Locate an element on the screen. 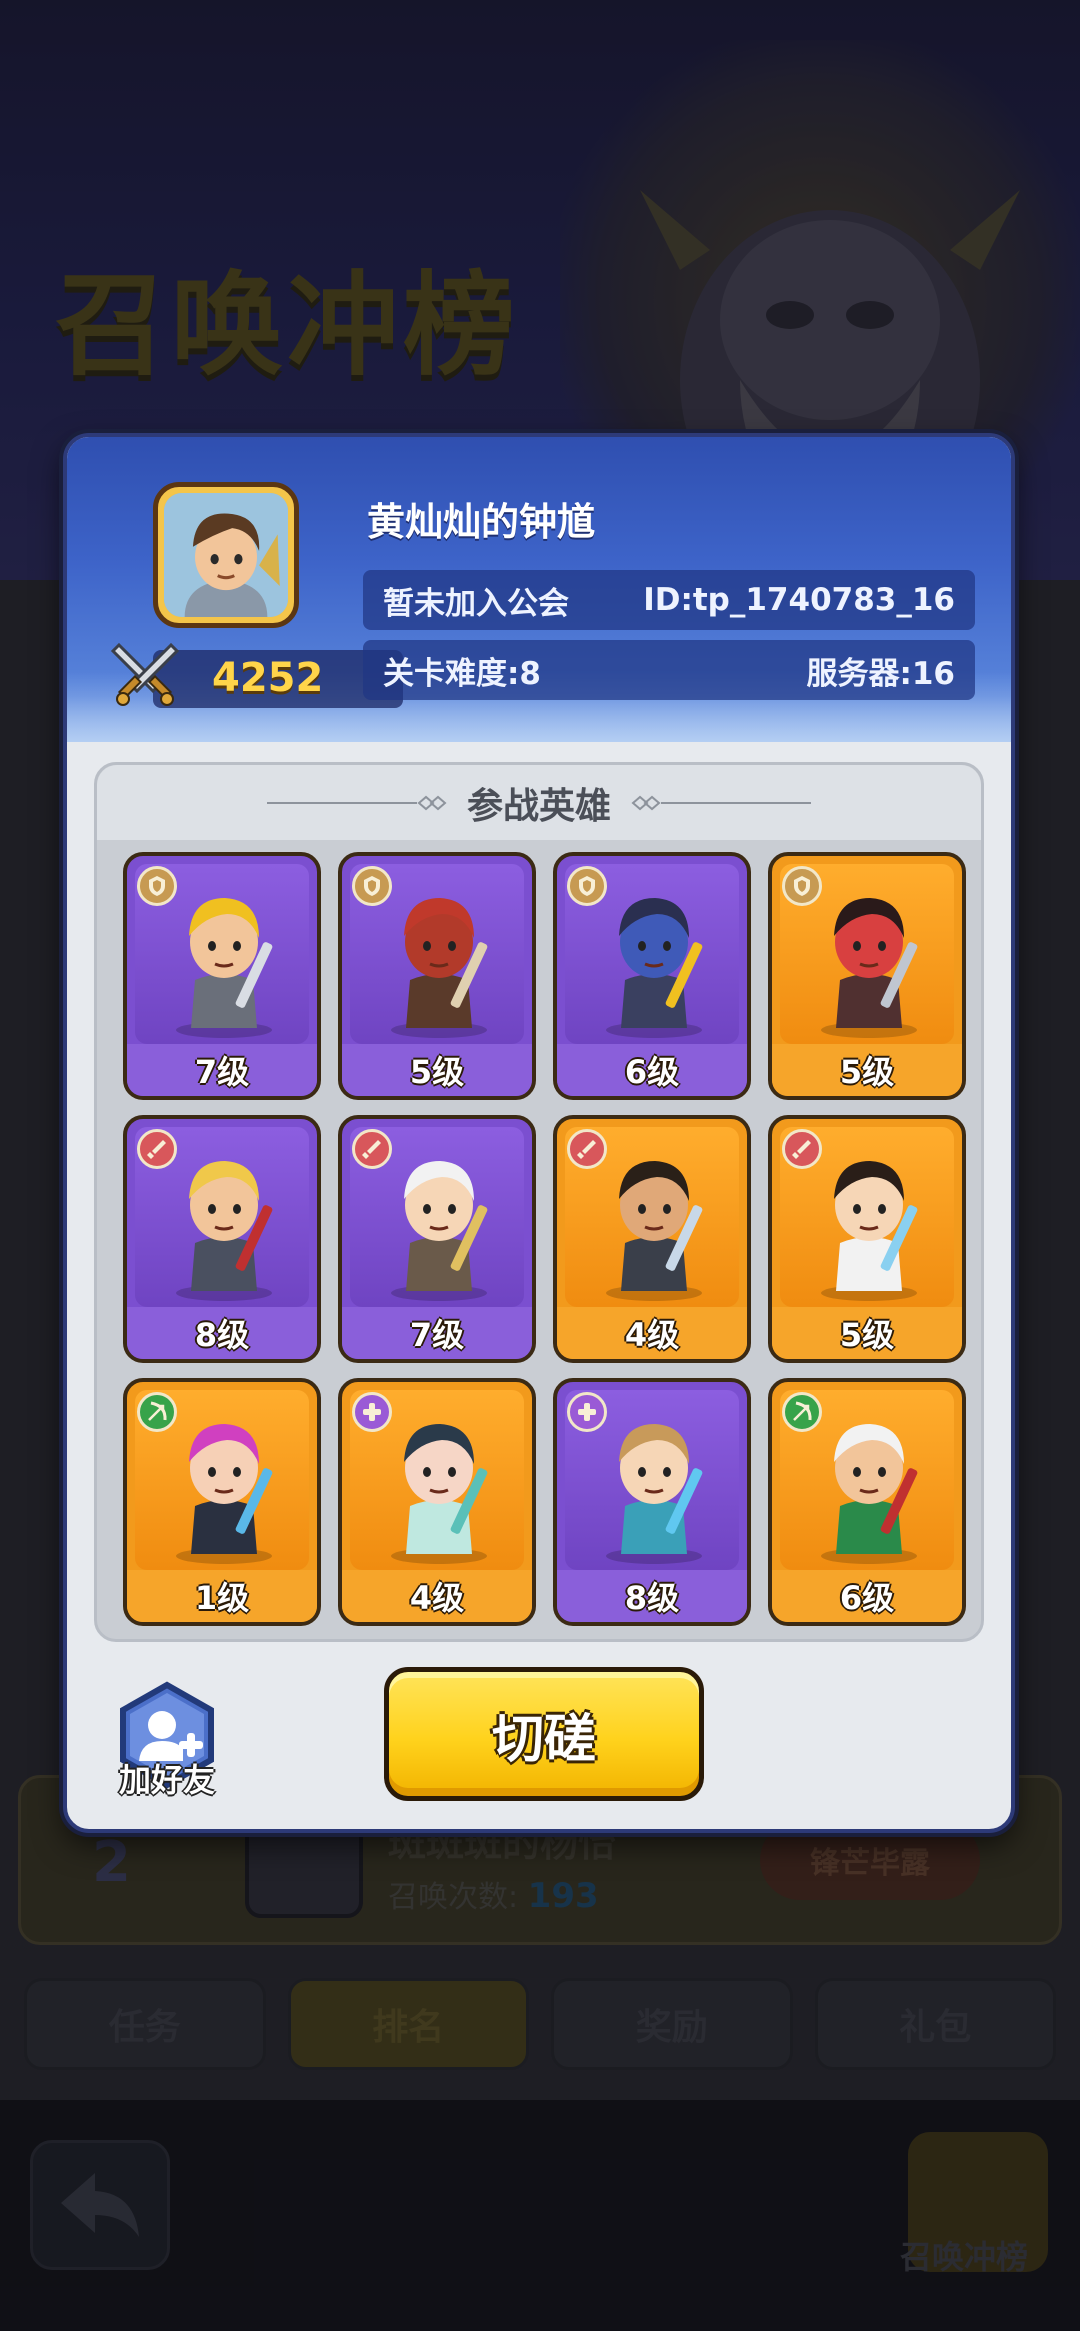  hero-level: 1级 is located at coordinates (222, 1596).